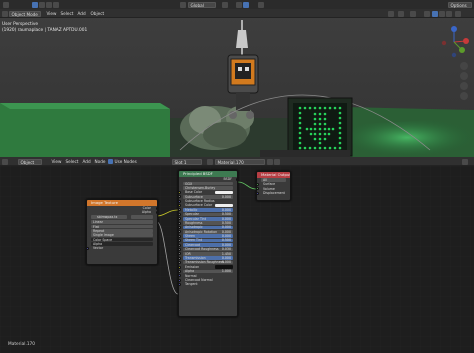 This screenshot has width=474, height=353. What do you see at coordinates (225, 4) in the screenshot?
I see `pivot-icon` at bounding box center [225, 4].